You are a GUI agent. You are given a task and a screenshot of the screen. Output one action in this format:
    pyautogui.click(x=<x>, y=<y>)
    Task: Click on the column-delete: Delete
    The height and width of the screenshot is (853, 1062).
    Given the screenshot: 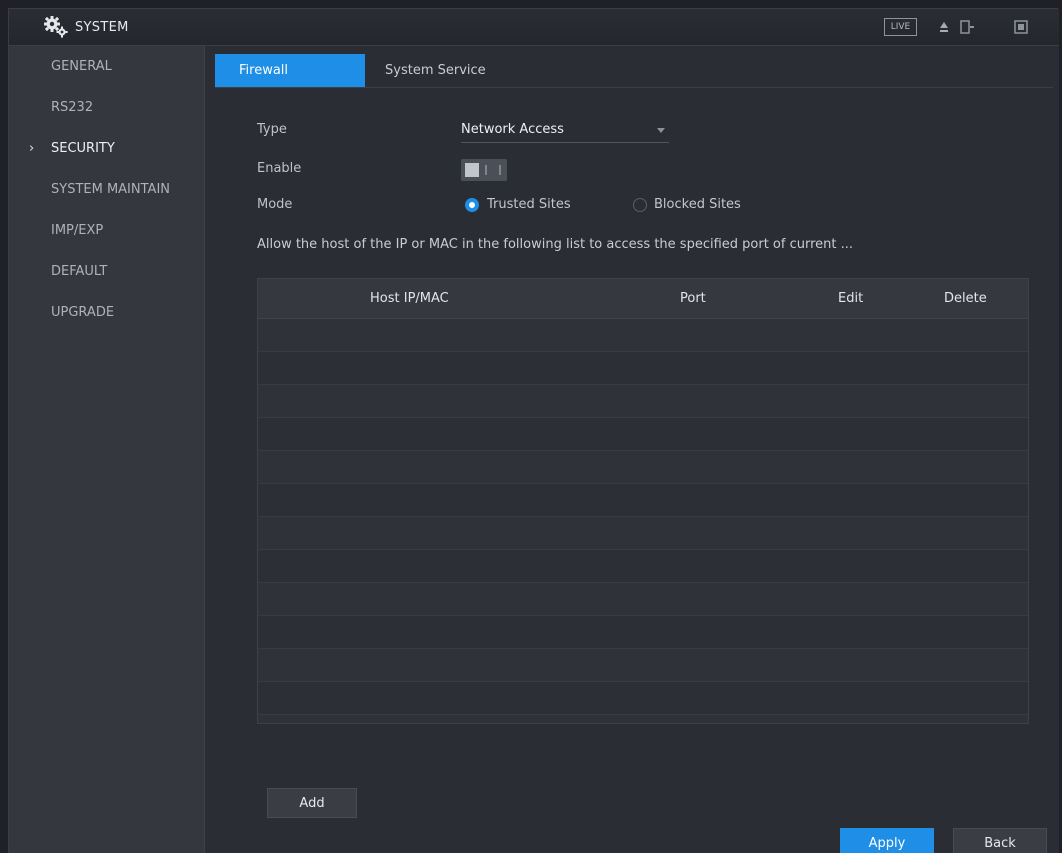 What is the action you would take?
    pyautogui.click(x=965, y=298)
    